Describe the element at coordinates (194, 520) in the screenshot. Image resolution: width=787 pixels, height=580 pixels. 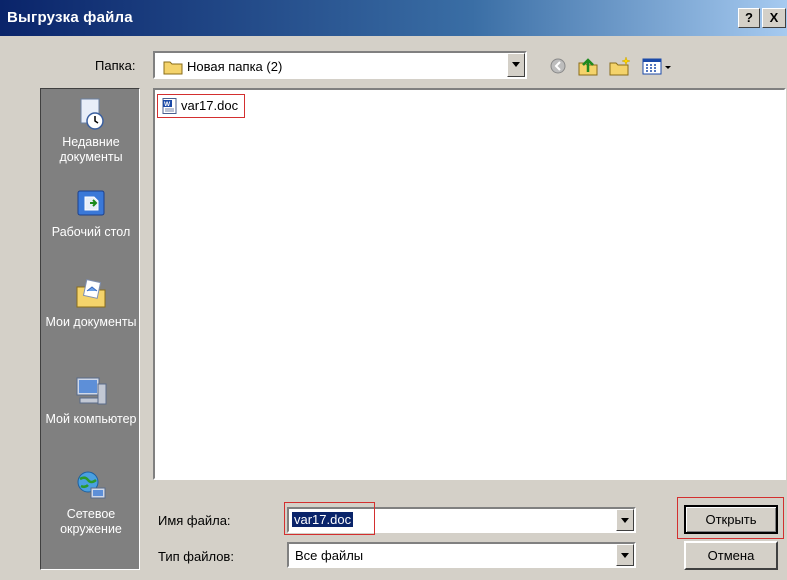
I see `filename-label: Имя файла:` at that location.